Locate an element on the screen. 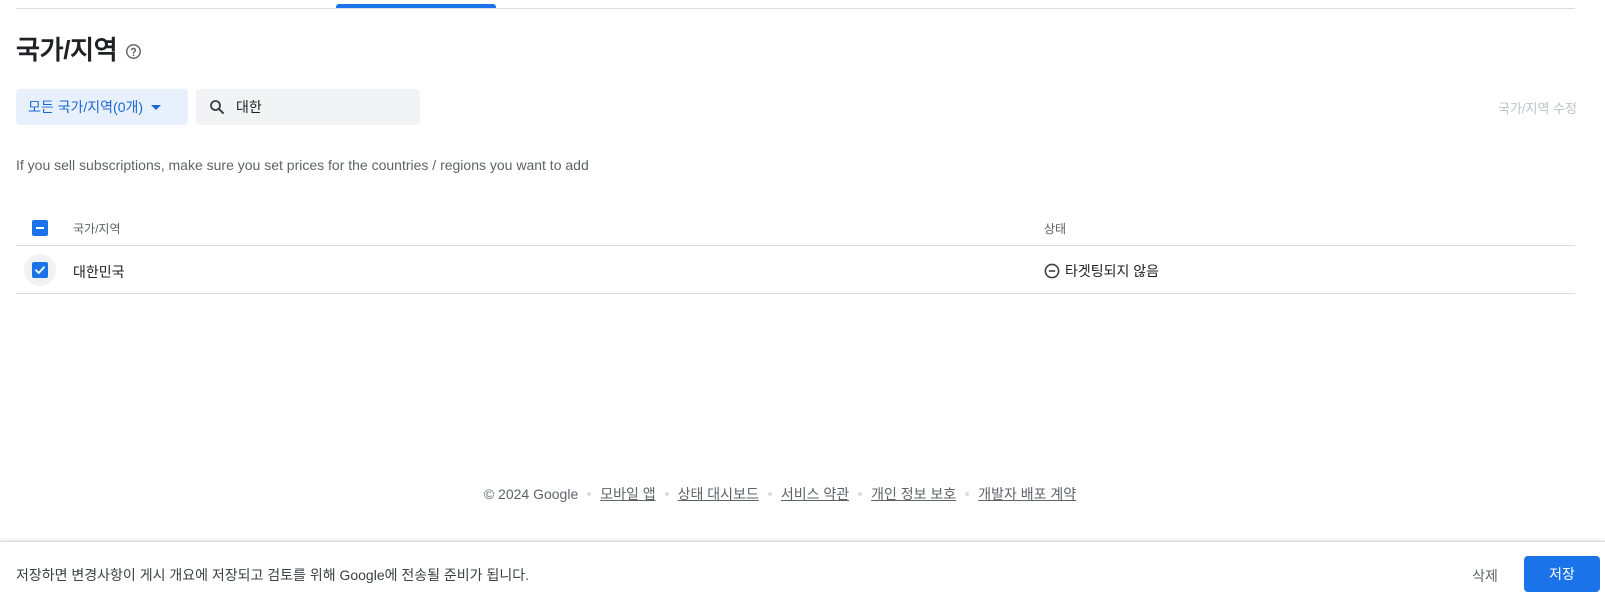 This screenshot has width=1605, height=613. countries-table: 국가/지역 상태 대한민국 타겟팅되지 않음 is located at coordinates (795, 251).